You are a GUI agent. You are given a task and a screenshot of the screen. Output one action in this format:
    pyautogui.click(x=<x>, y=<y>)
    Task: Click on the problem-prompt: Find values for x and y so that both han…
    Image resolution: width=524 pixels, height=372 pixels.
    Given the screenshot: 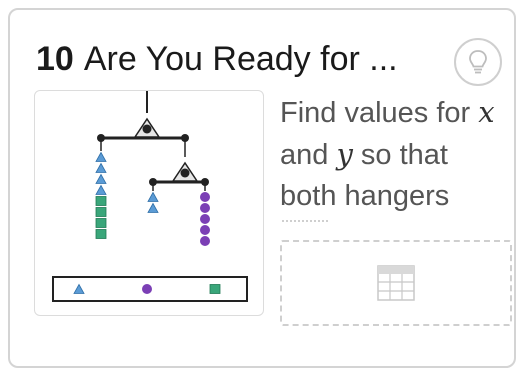 What is the action you would take?
    pyautogui.click(x=387, y=153)
    